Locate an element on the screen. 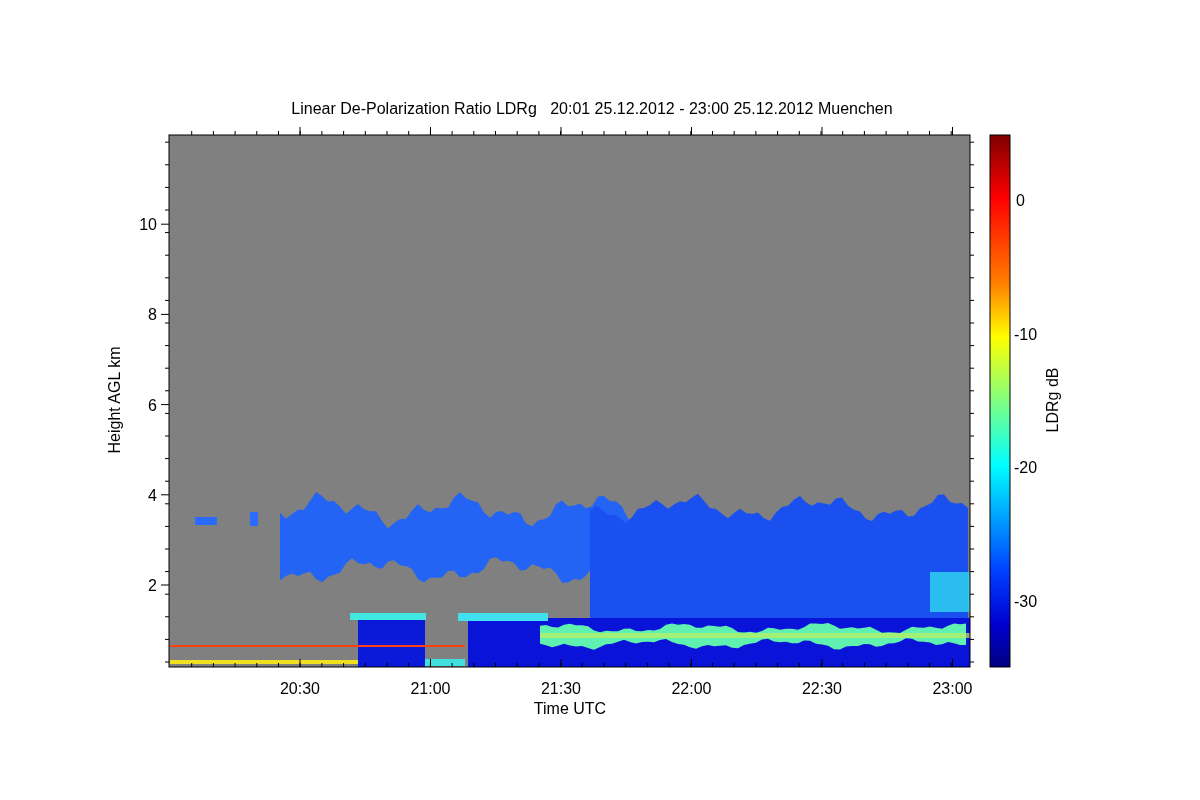 This screenshot has width=1200, height=800. y-tick-label: 8 is located at coordinates (152, 315).